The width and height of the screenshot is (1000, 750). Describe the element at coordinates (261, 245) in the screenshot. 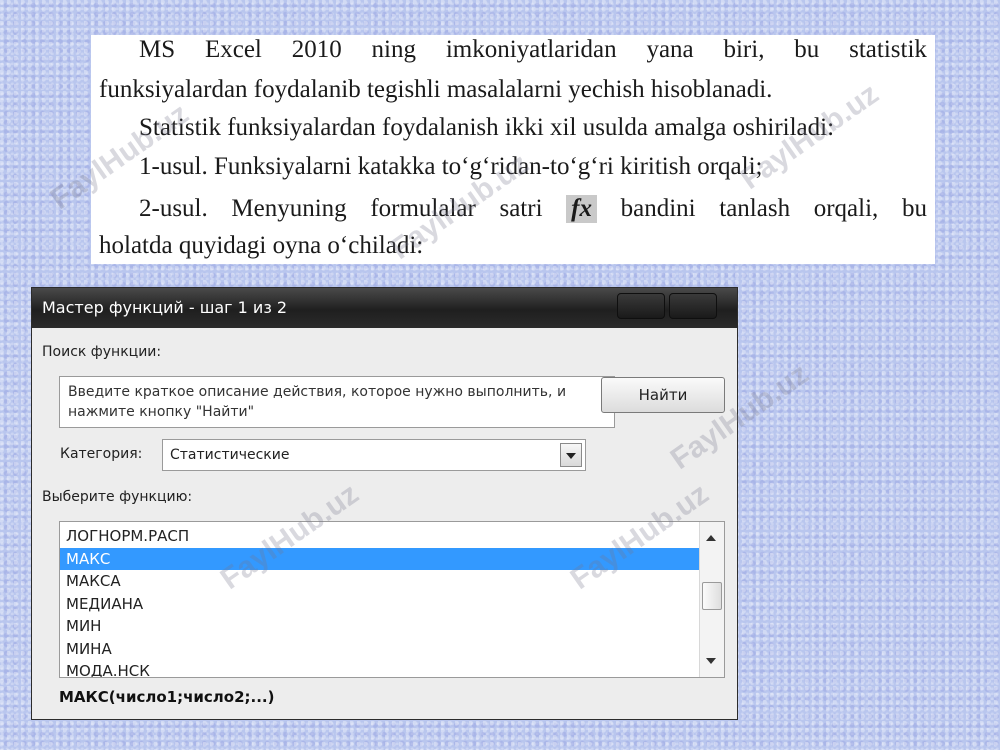

I see `doc-line-6: holatda quyidagi oyna o‘chiladi:` at that location.